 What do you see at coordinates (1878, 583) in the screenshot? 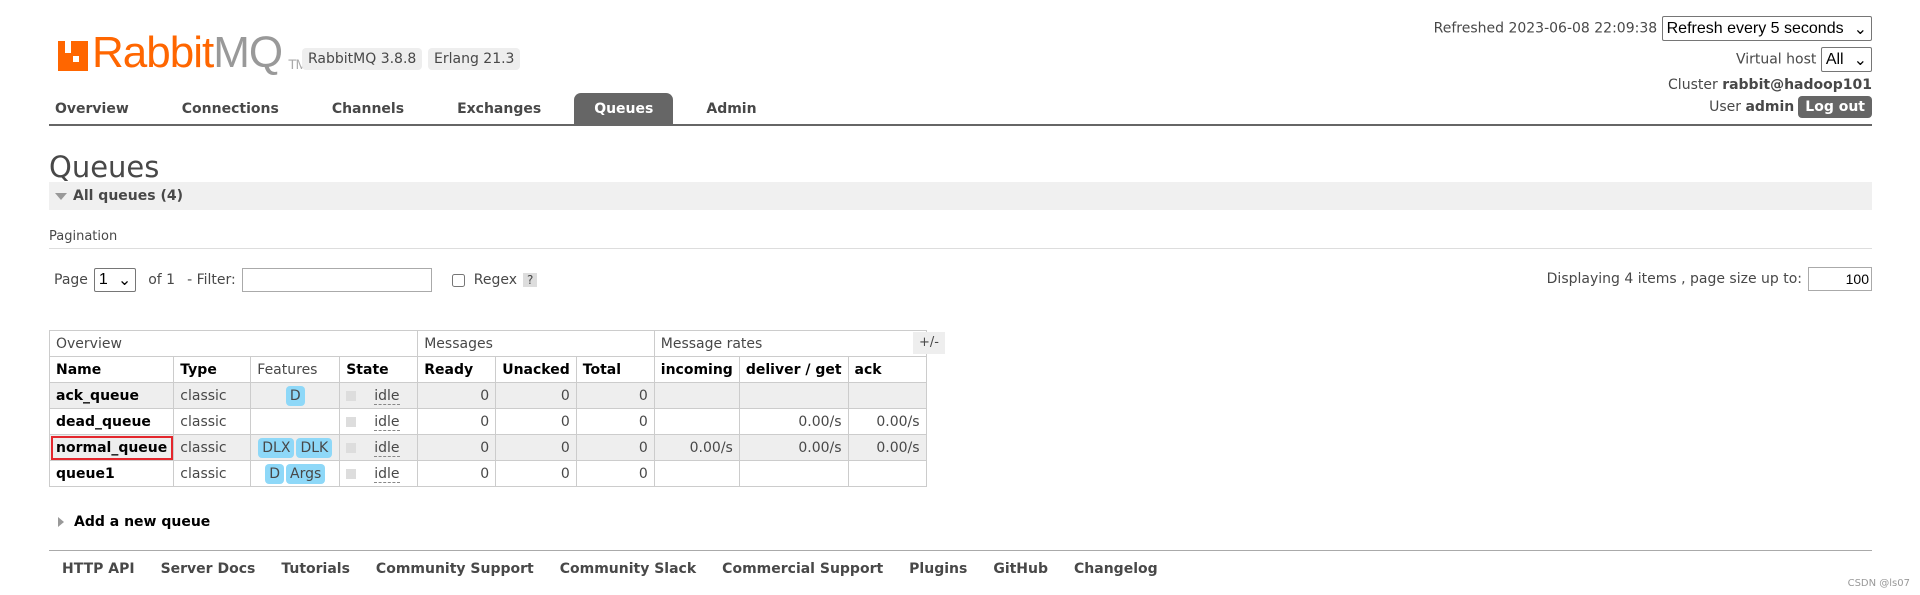
I see `watermark: CSDN @ls07` at bounding box center [1878, 583].